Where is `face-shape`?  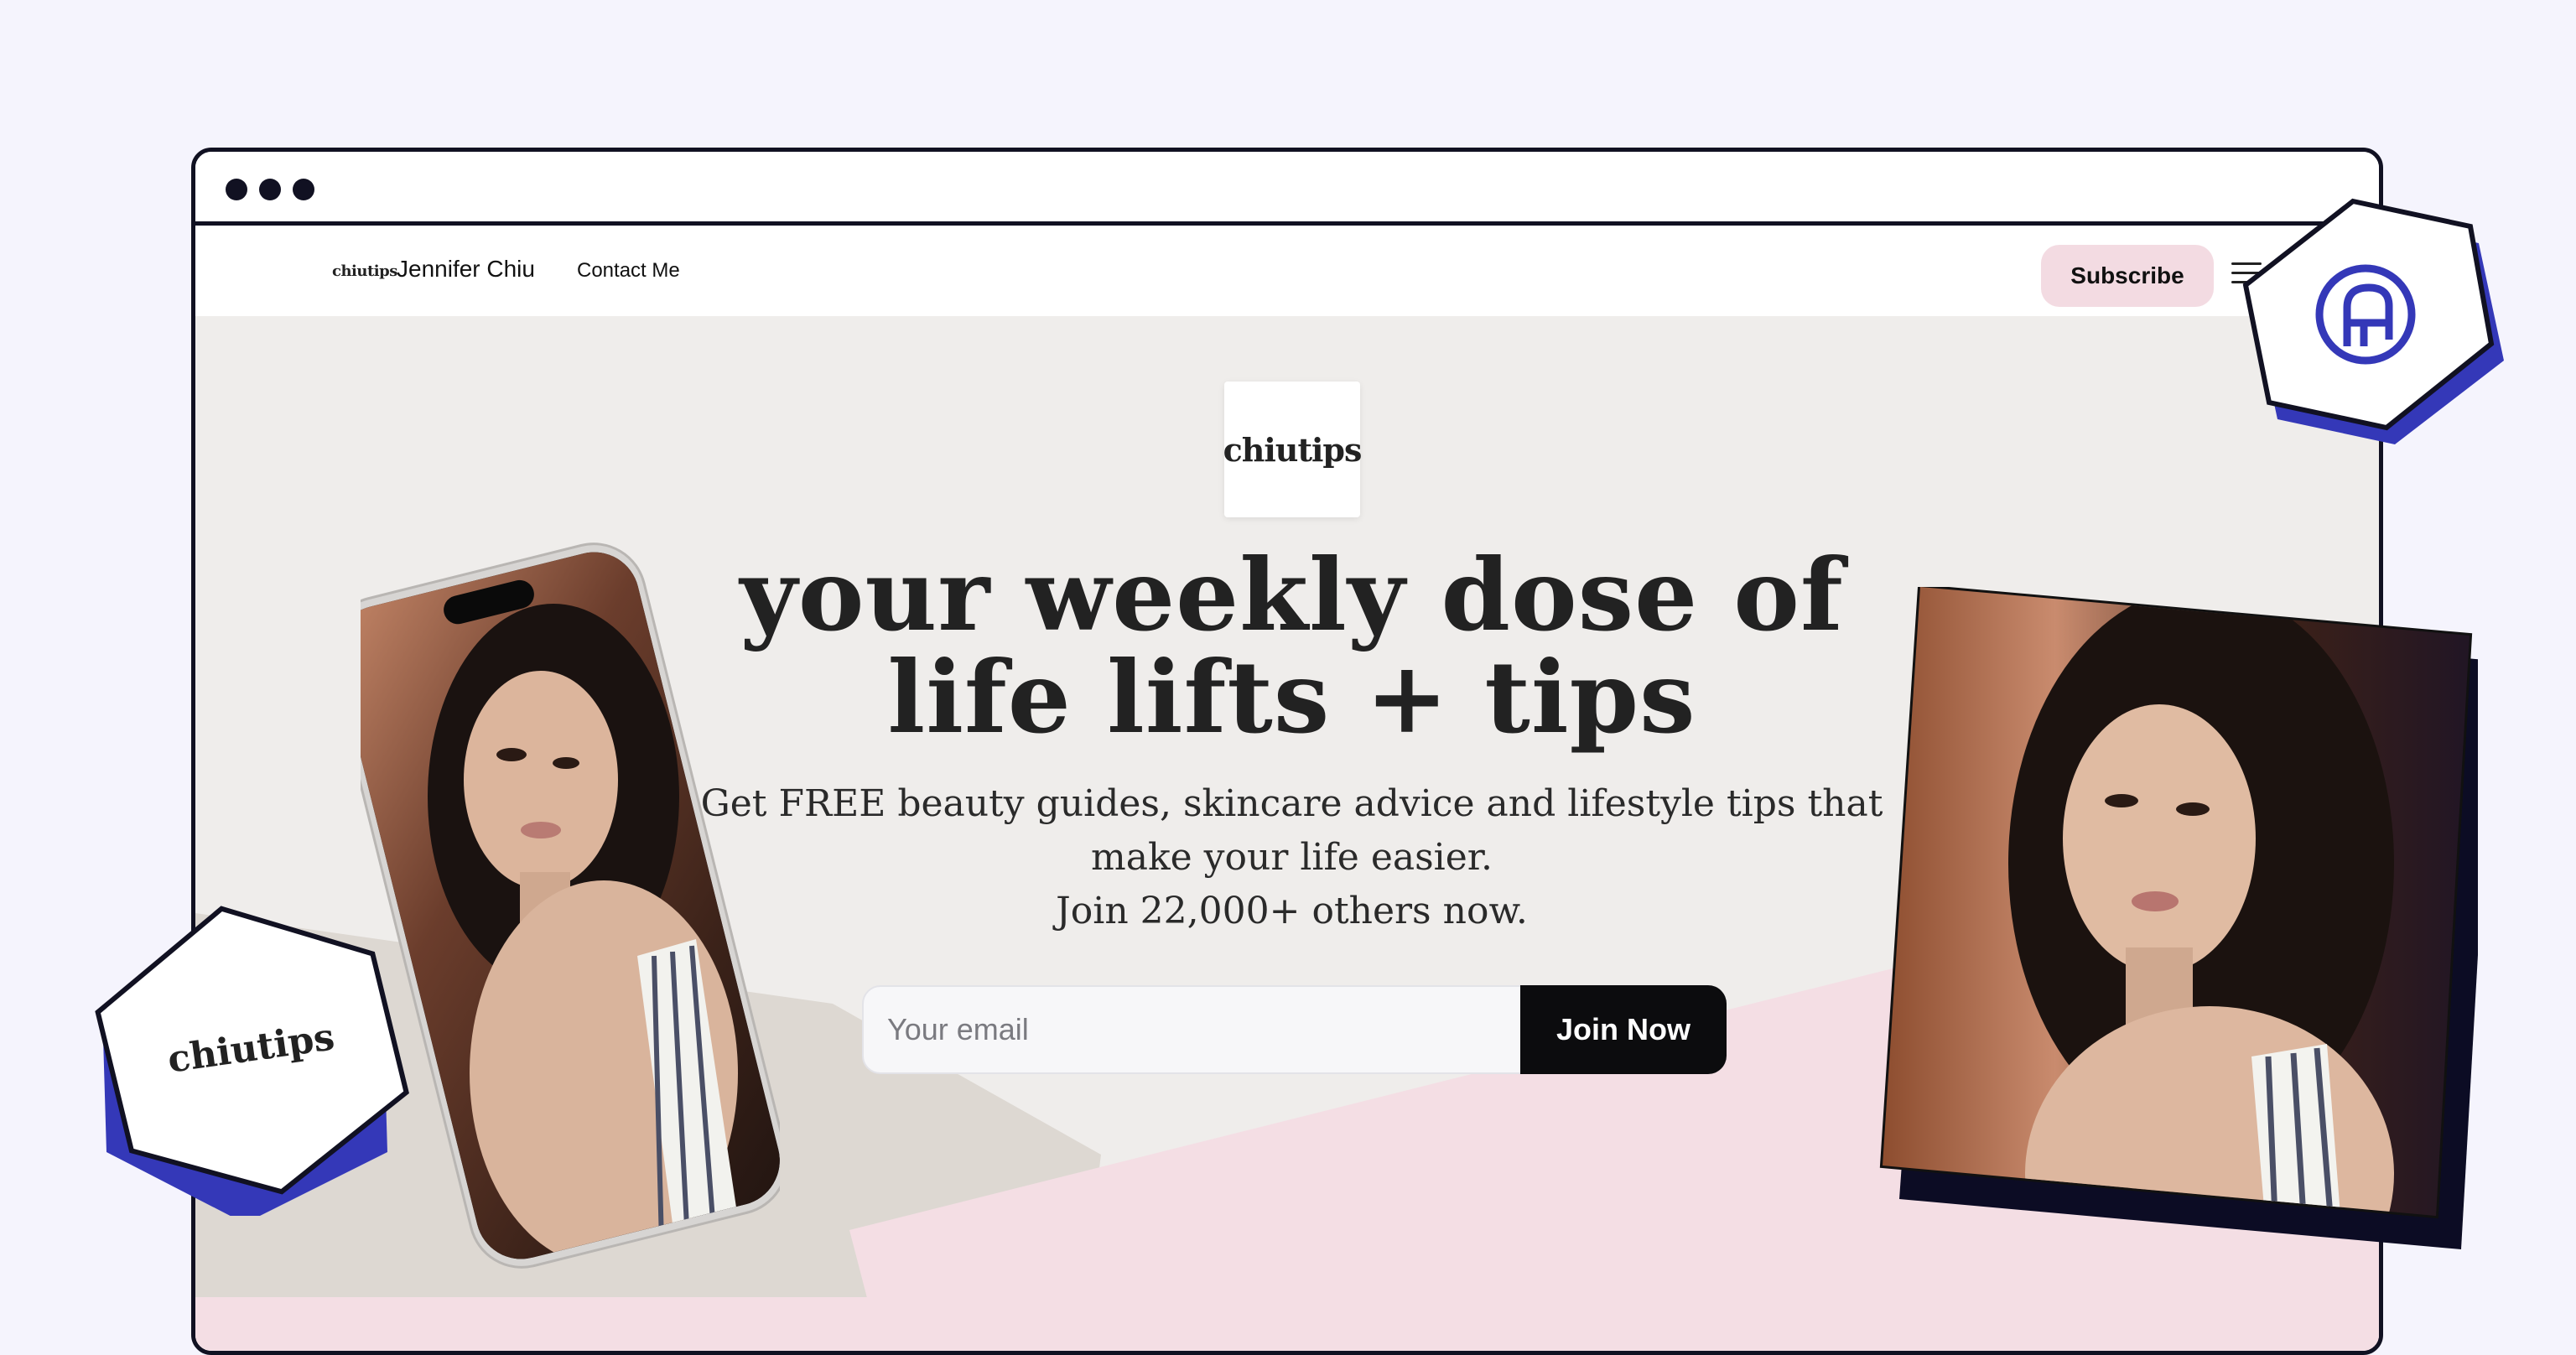
face-shape is located at coordinates (541, 780).